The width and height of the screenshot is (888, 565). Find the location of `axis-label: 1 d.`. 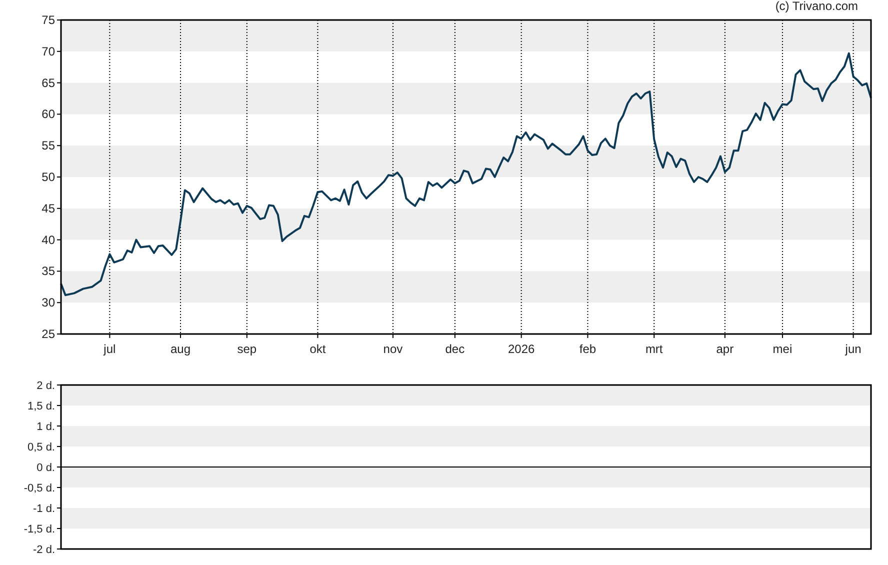

axis-label: 1 d. is located at coordinates (45, 427).